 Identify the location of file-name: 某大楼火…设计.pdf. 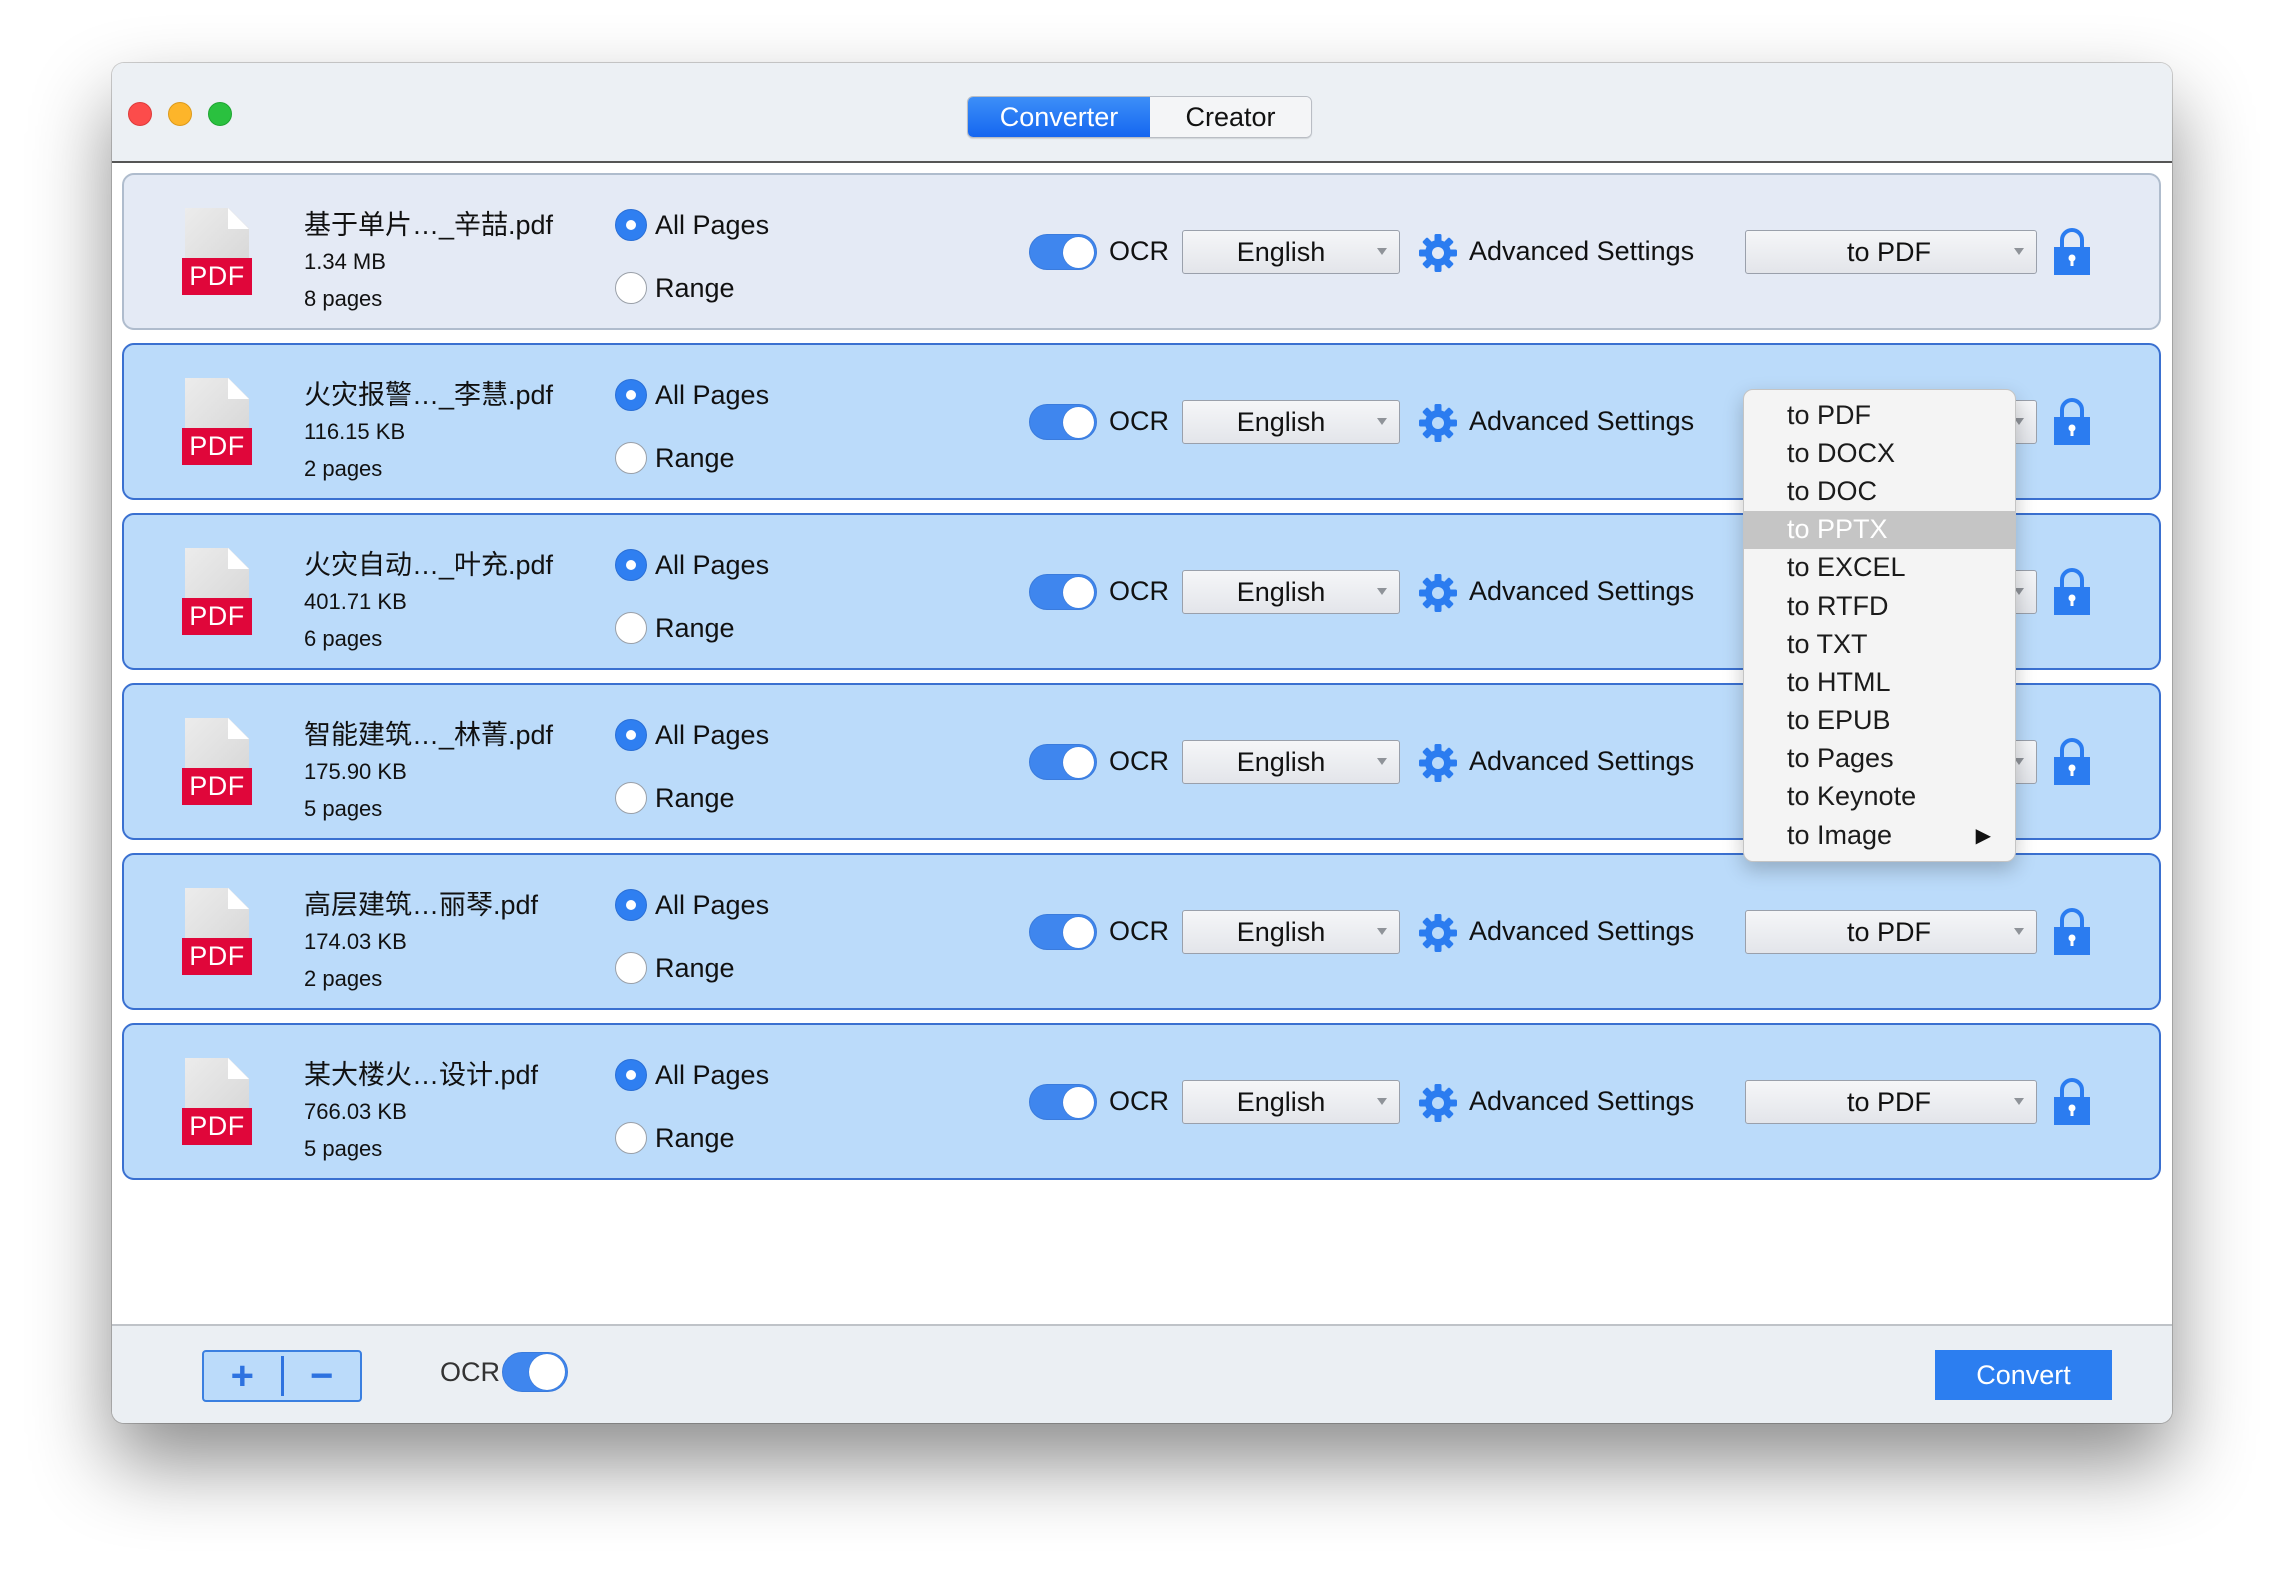
(421, 1075).